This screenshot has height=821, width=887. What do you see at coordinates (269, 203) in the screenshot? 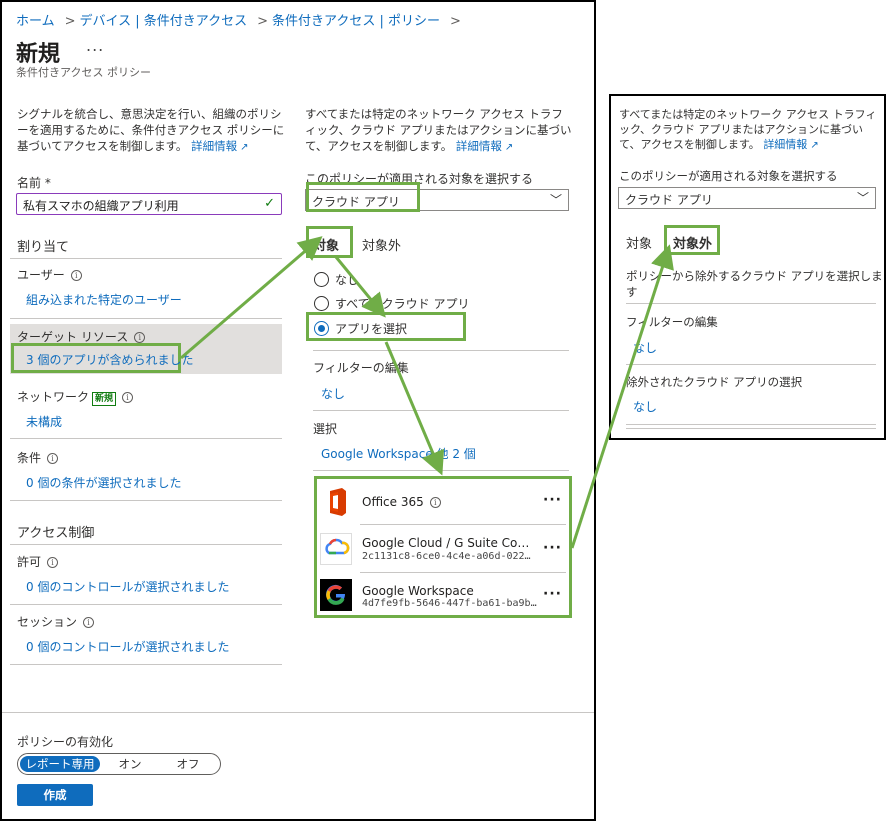
I see `check-icon: ✓` at bounding box center [269, 203].